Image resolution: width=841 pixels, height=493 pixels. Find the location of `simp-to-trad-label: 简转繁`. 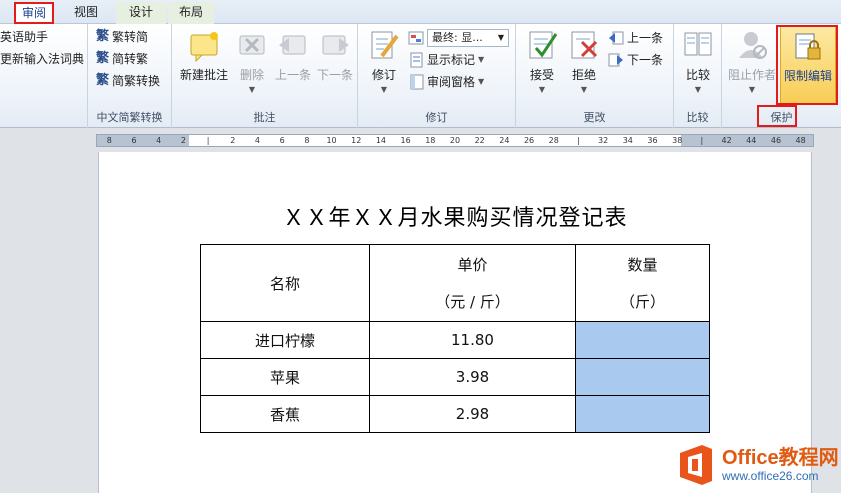

simp-to-trad-label: 简转繁 is located at coordinates (130, 59).